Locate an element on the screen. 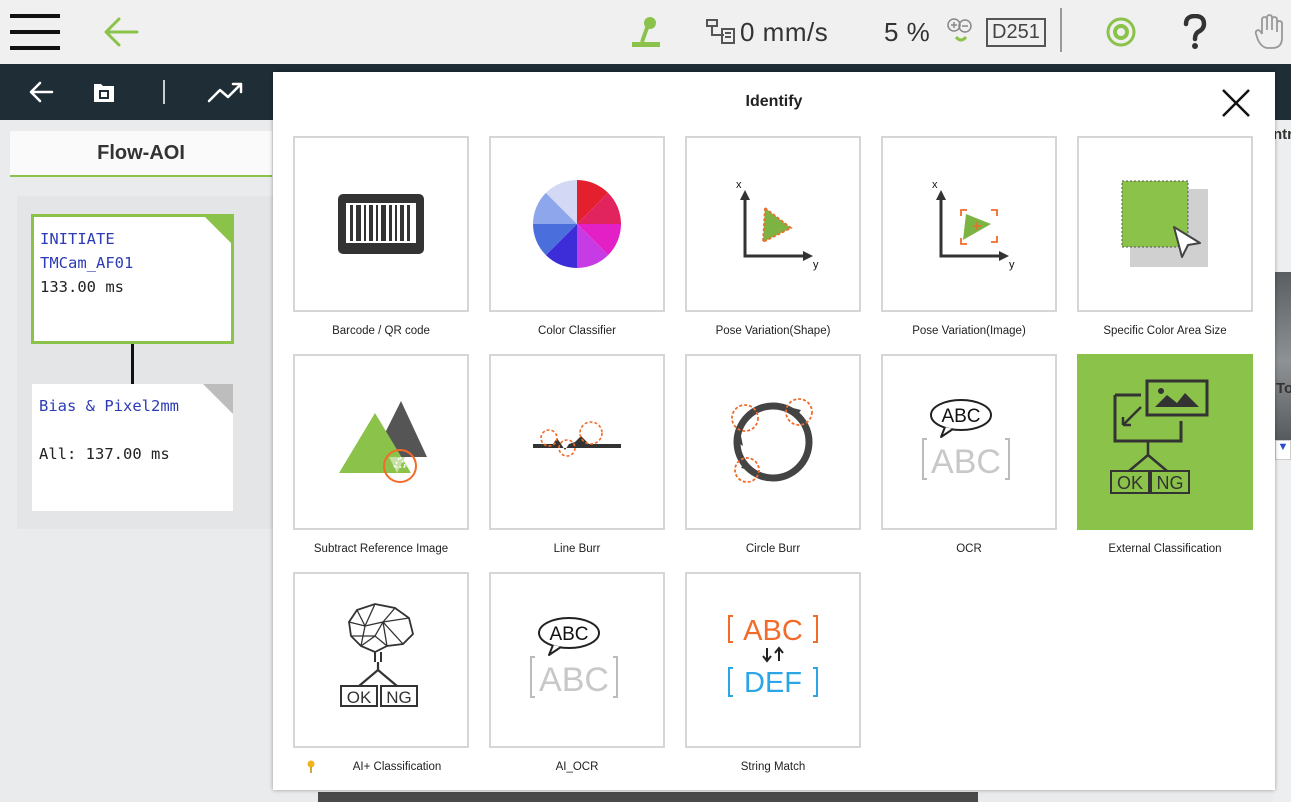  tool-label: Subtract Reference Image is located at coordinates (381, 549).